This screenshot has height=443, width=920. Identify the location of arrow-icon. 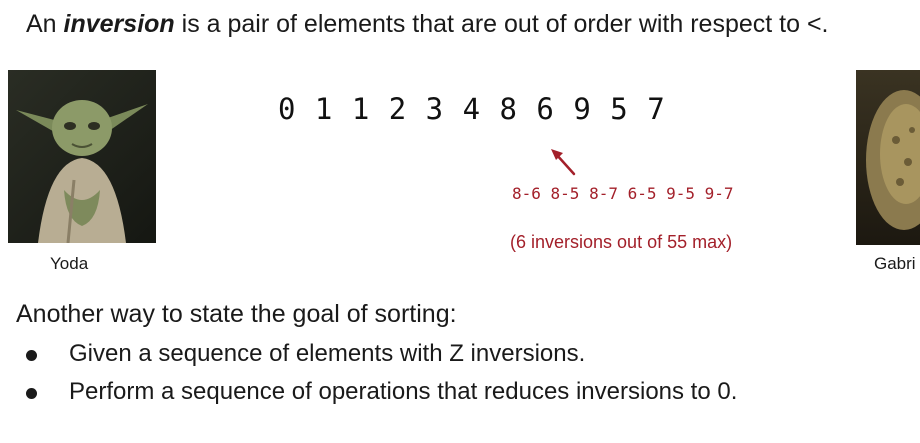
(563, 162).